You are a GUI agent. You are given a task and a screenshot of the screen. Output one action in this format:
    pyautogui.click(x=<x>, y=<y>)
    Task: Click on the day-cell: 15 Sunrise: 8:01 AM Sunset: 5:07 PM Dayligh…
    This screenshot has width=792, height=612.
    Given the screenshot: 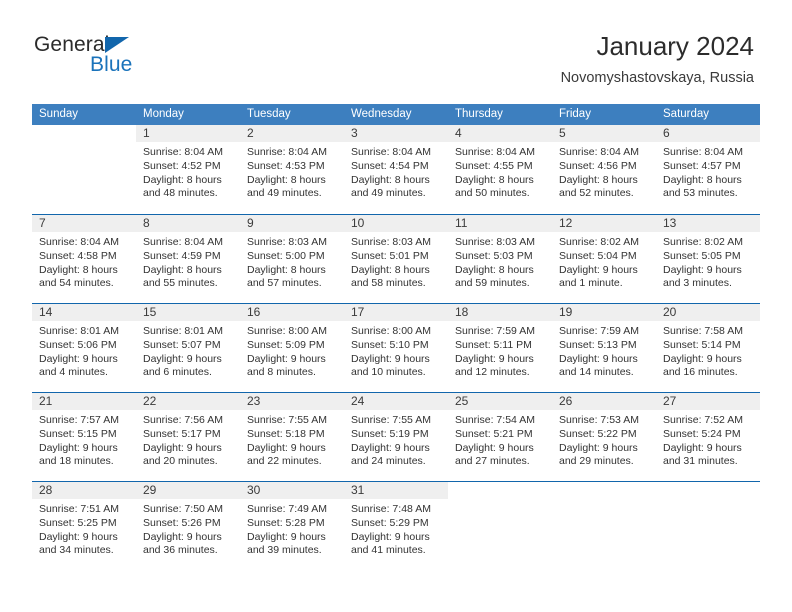 What is the action you would take?
    pyautogui.click(x=188, y=348)
    